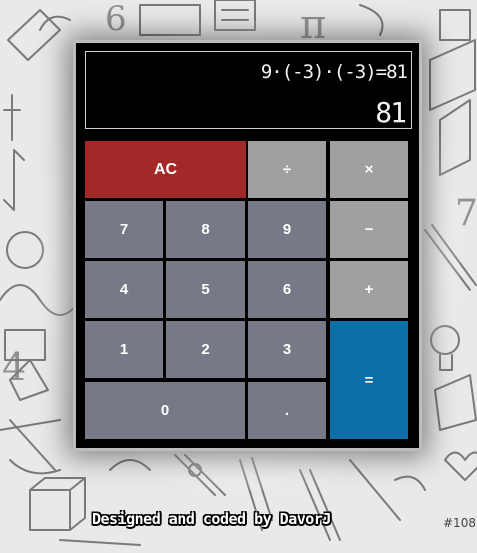 Image resolution: width=477 pixels, height=553 pixels. Describe the element at coordinates (369, 229) in the screenshot. I see `subtract-button: −` at that location.